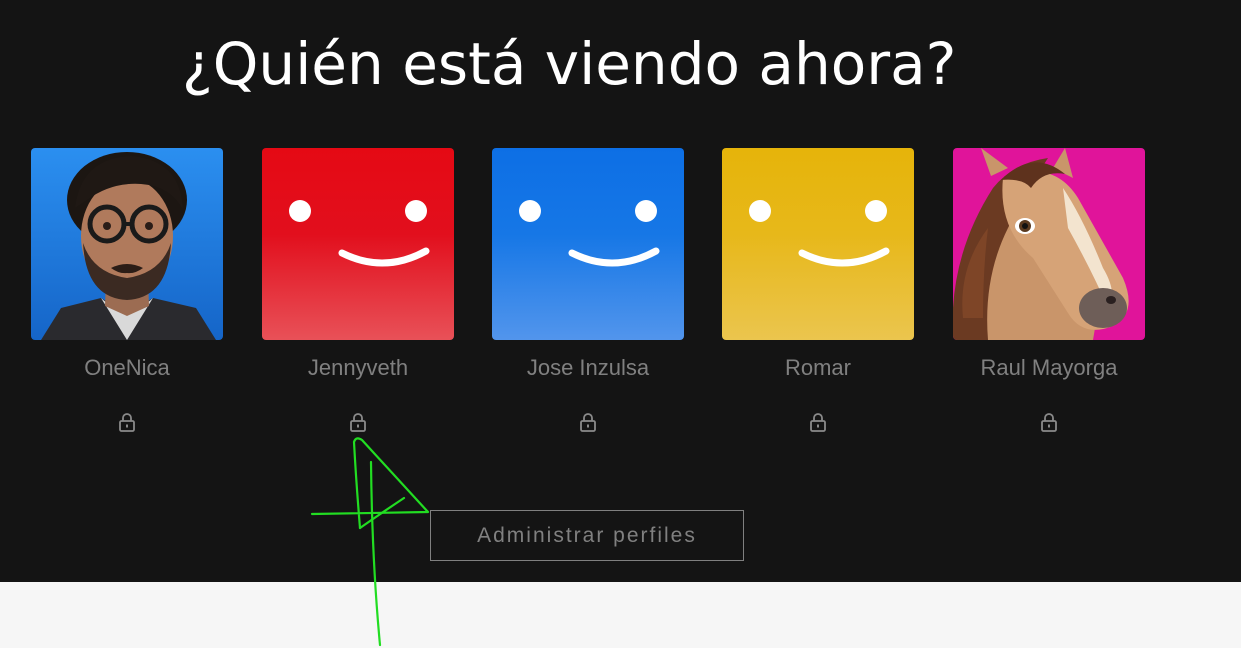  Describe the element at coordinates (127, 367) in the screenshot. I see `profile-name: OneNica` at that location.